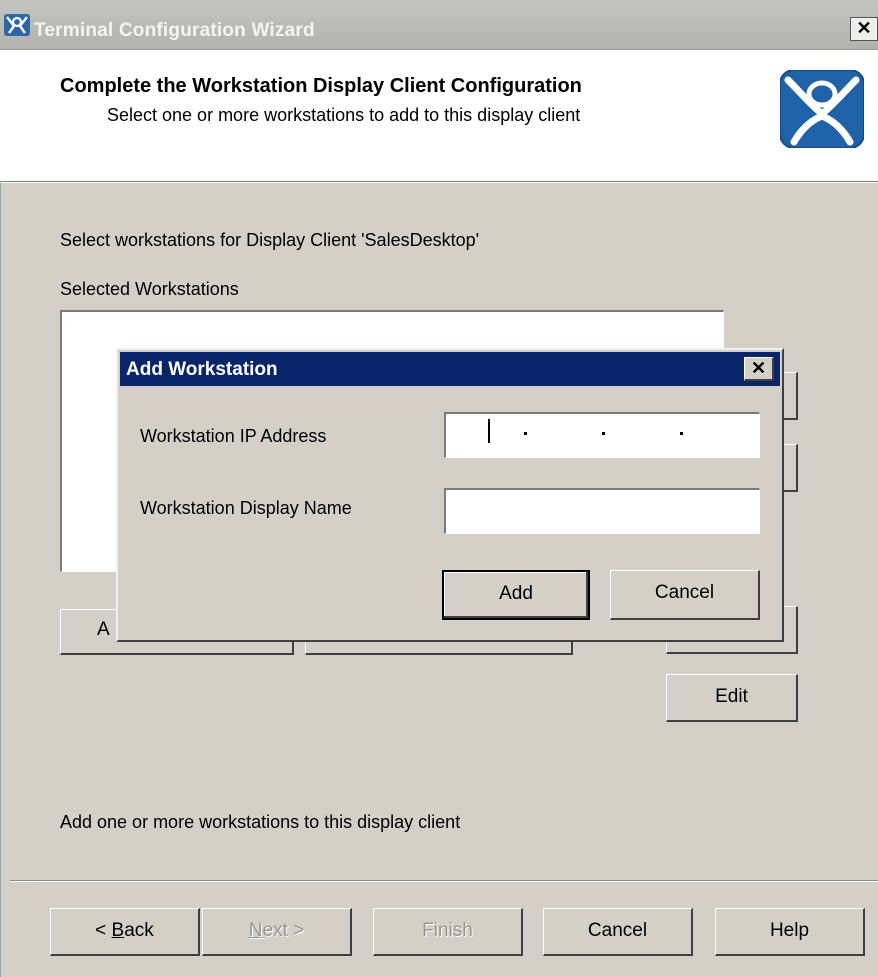  I want to click on cancel-button: Cancel, so click(618, 932).